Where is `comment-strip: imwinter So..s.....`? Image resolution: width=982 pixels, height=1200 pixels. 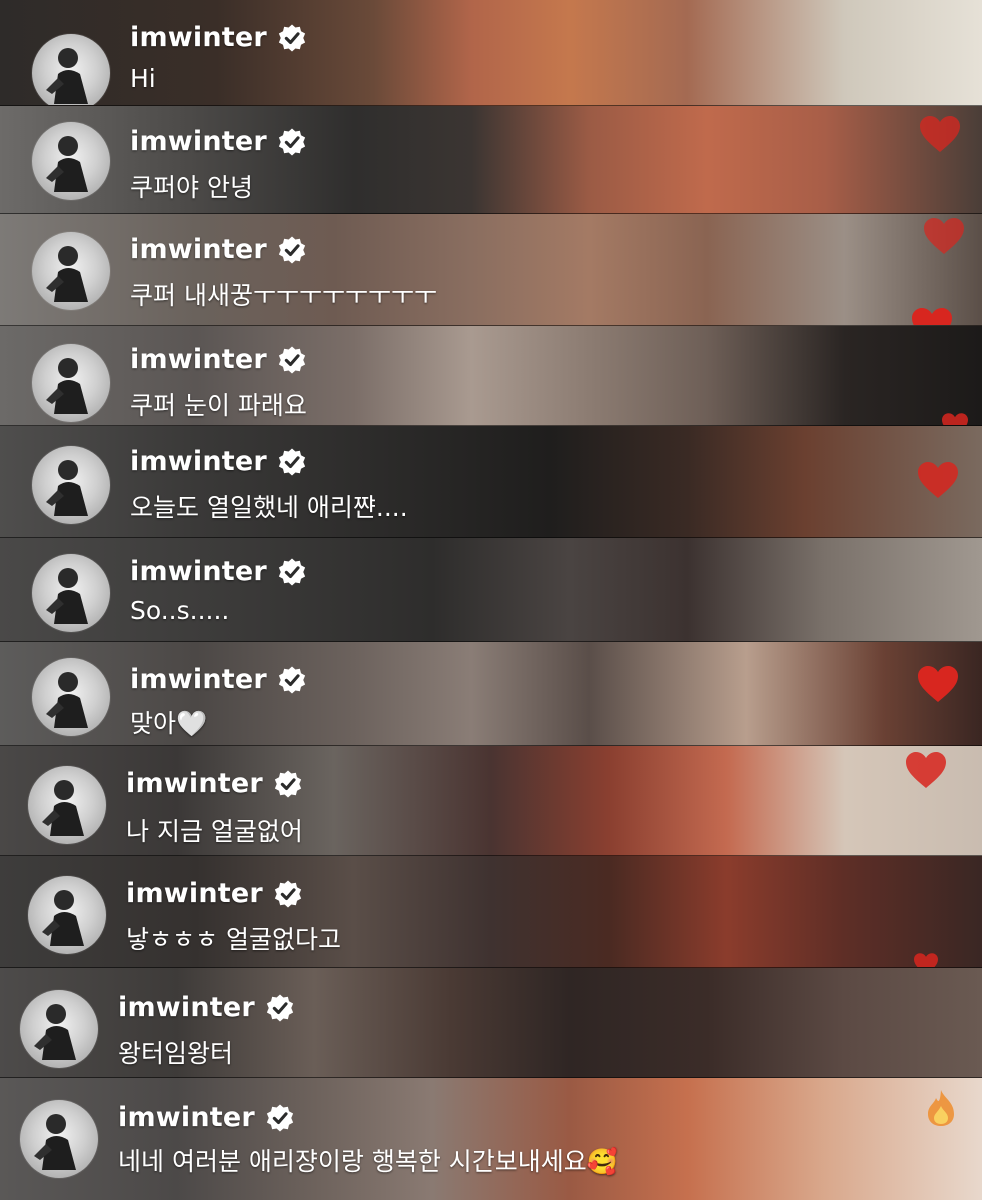 comment-strip: imwinter So..s..... is located at coordinates (491, 590).